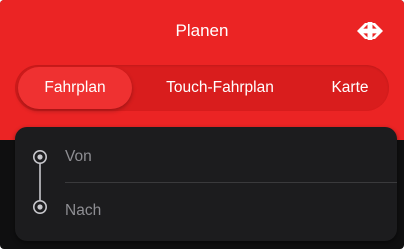 This screenshot has width=404, height=249. What do you see at coordinates (370, 31) in the screenshot?
I see `sbb-logo-icon` at bounding box center [370, 31].